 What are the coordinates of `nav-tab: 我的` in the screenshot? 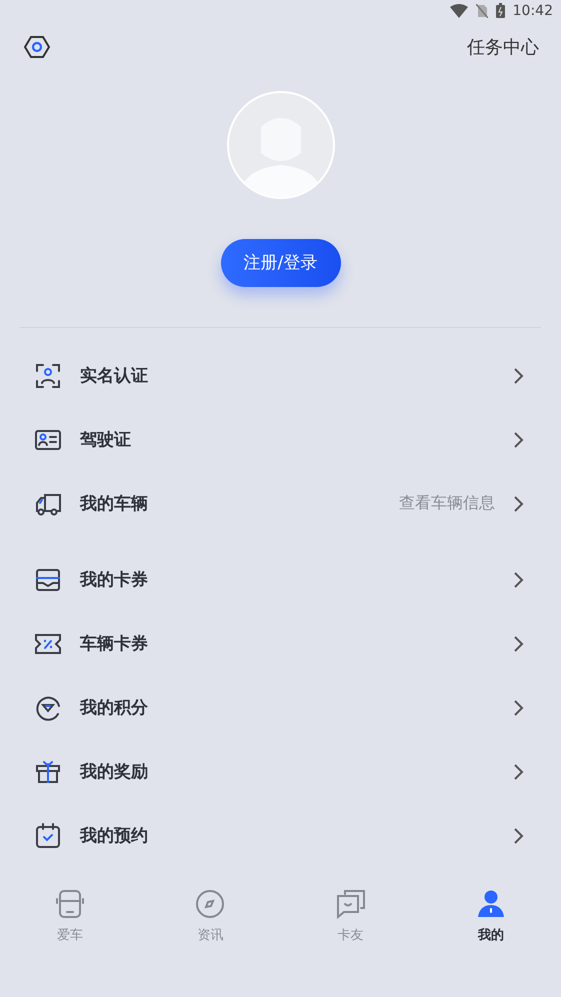 It's located at (490, 916).